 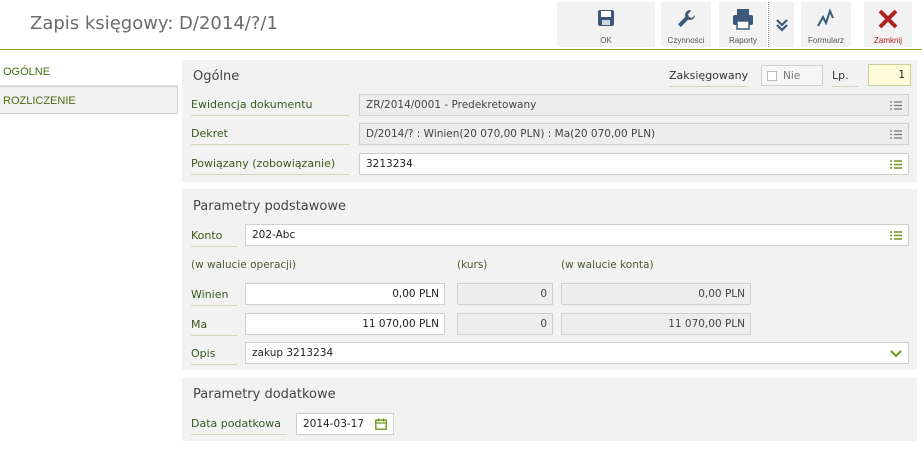 I want to click on dekret-label: Dekret, so click(x=270, y=136).